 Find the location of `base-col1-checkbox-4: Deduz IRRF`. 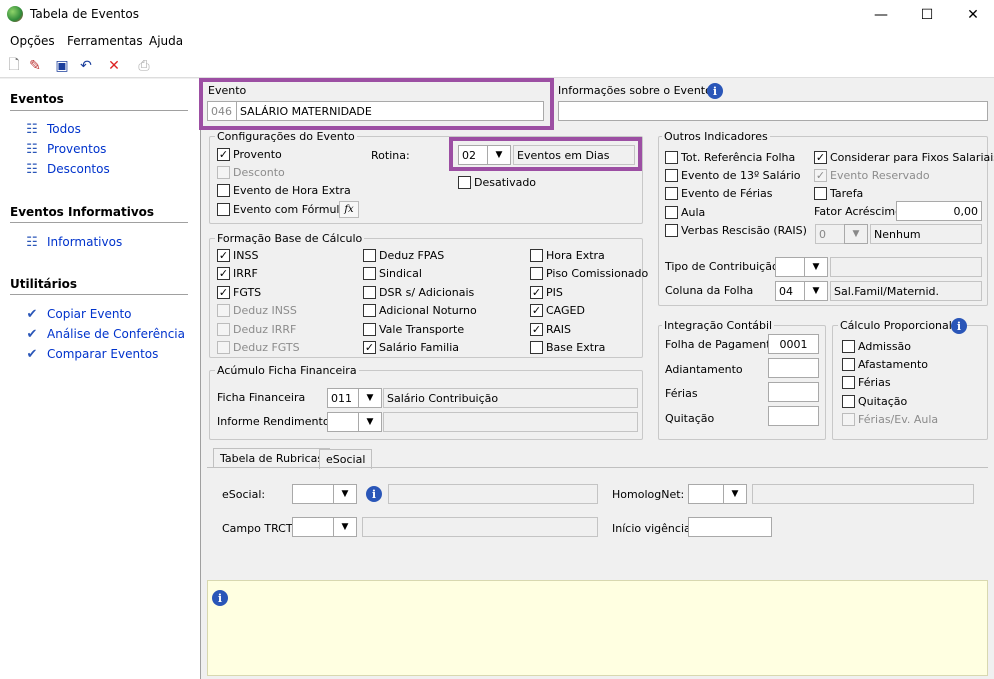

base-col1-checkbox-4: Deduz IRRF is located at coordinates (256, 329).